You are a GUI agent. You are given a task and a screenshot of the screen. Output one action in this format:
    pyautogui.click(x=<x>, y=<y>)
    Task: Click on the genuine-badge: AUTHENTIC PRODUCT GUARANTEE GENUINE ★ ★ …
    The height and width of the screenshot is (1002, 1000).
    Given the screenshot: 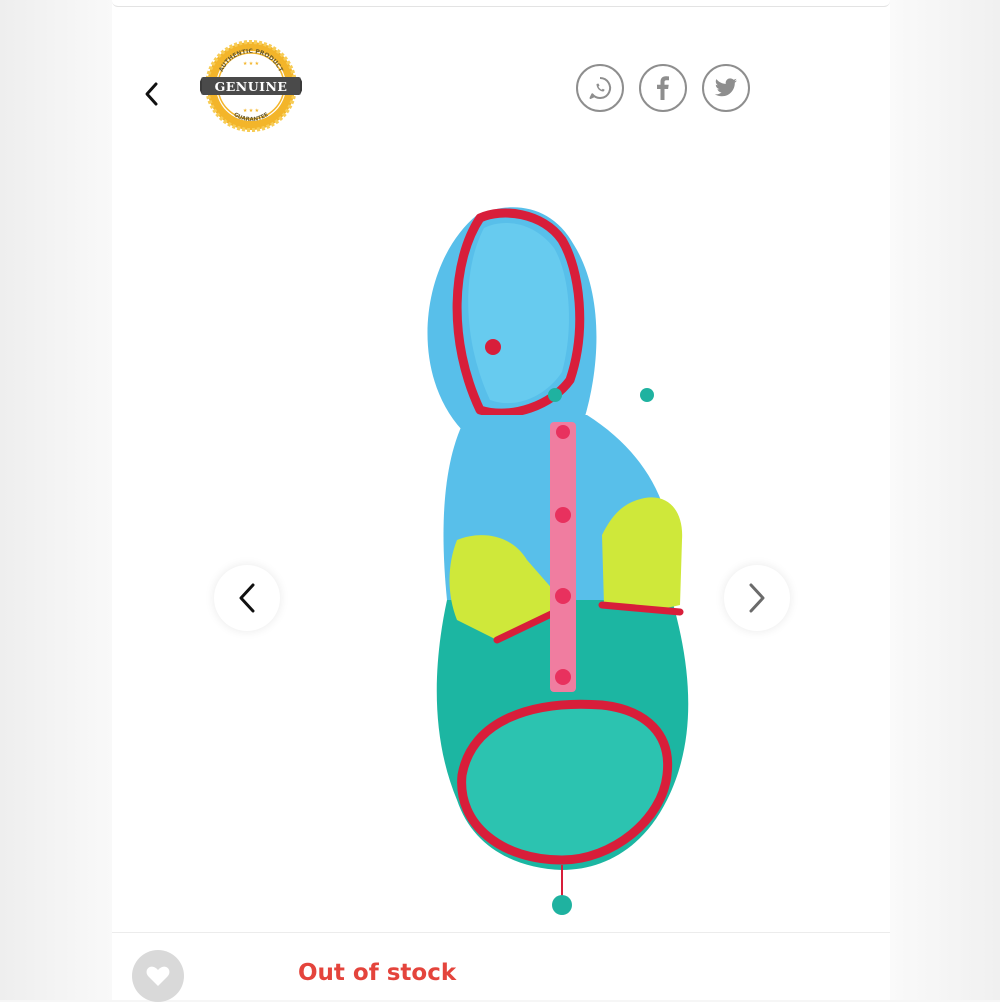 What is the action you would take?
    pyautogui.click(x=251, y=86)
    